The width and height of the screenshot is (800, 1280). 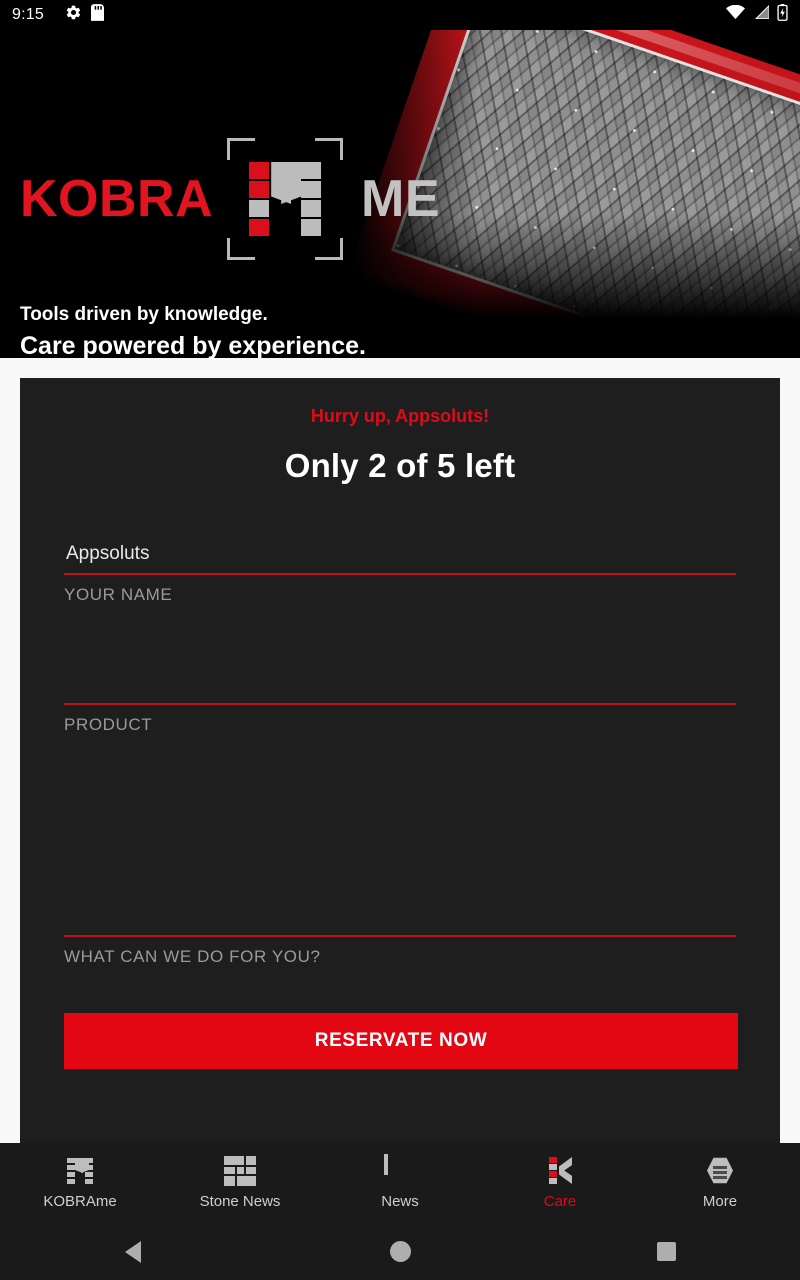 What do you see at coordinates (560, 1201) in the screenshot?
I see `nav-label-care: Care` at bounding box center [560, 1201].